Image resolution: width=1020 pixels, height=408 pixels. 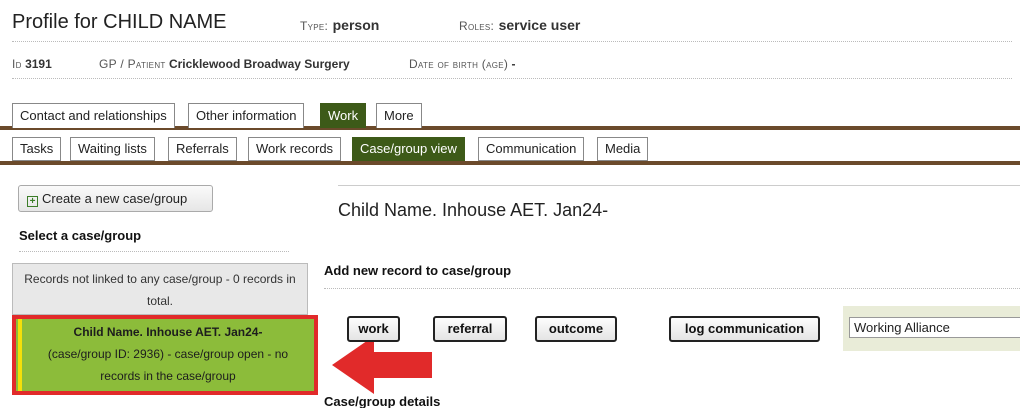 I want to click on subtab-waiting-lists: Waiting lists, so click(x=112, y=149).